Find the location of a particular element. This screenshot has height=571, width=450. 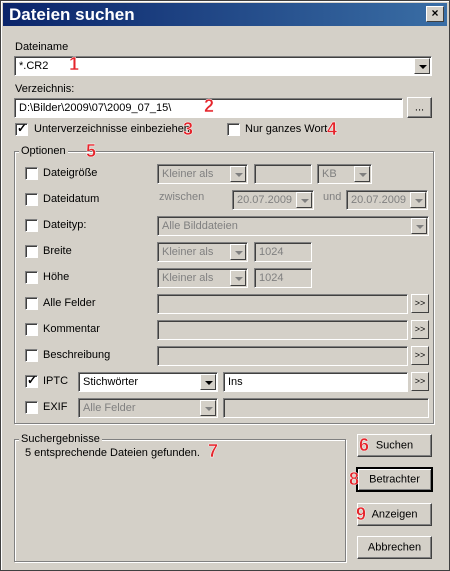

exif-label: EXIF is located at coordinates (55, 407).